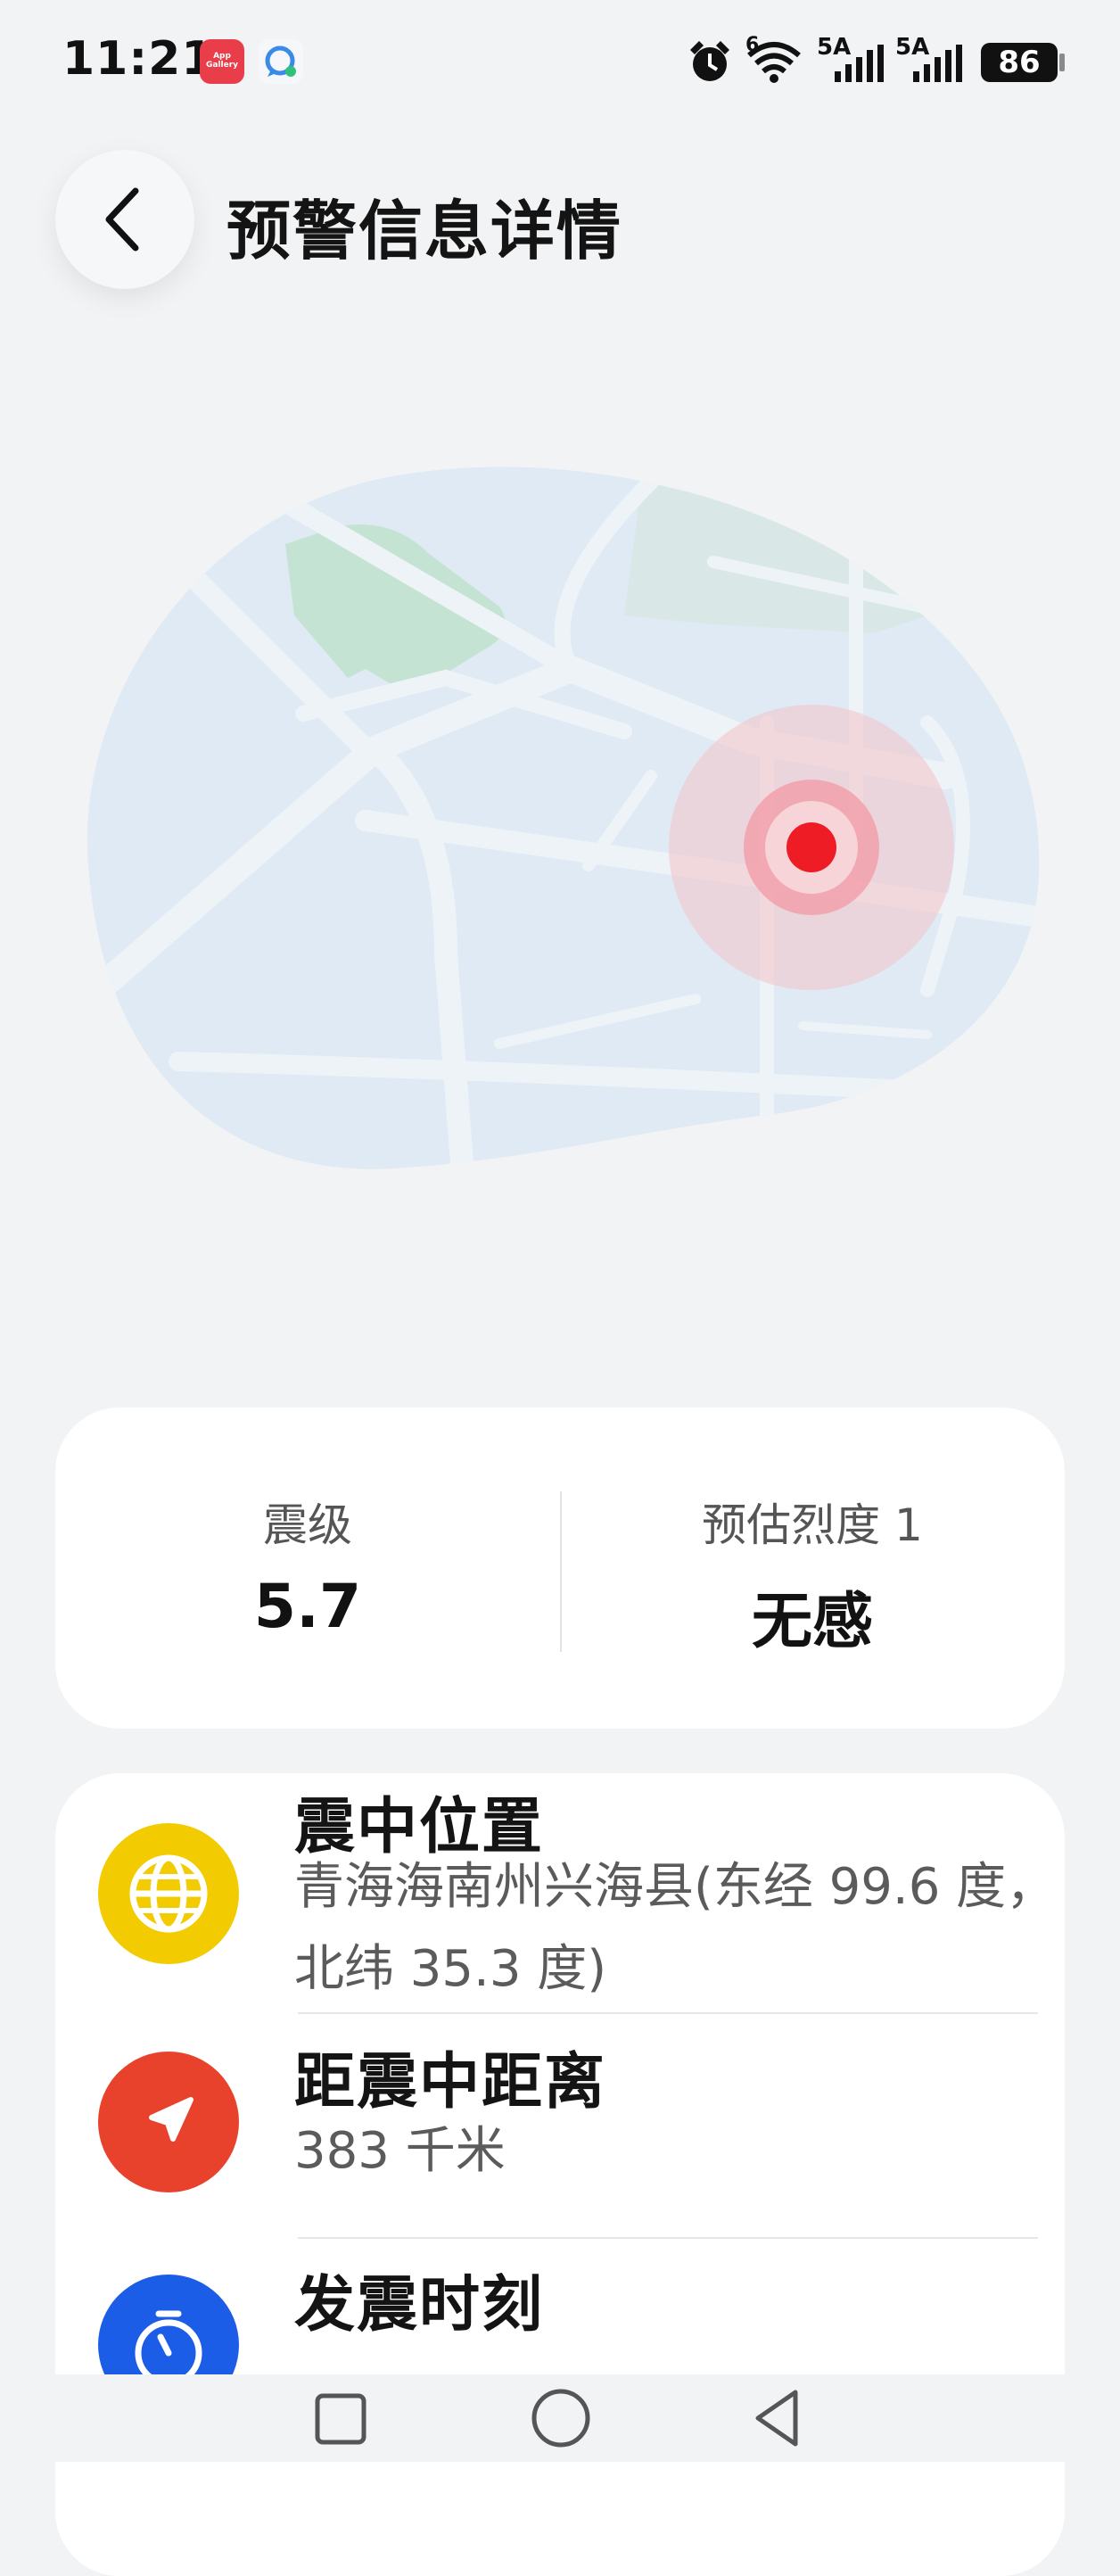  I want to click on chat-notification-icon, so click(281, 61).